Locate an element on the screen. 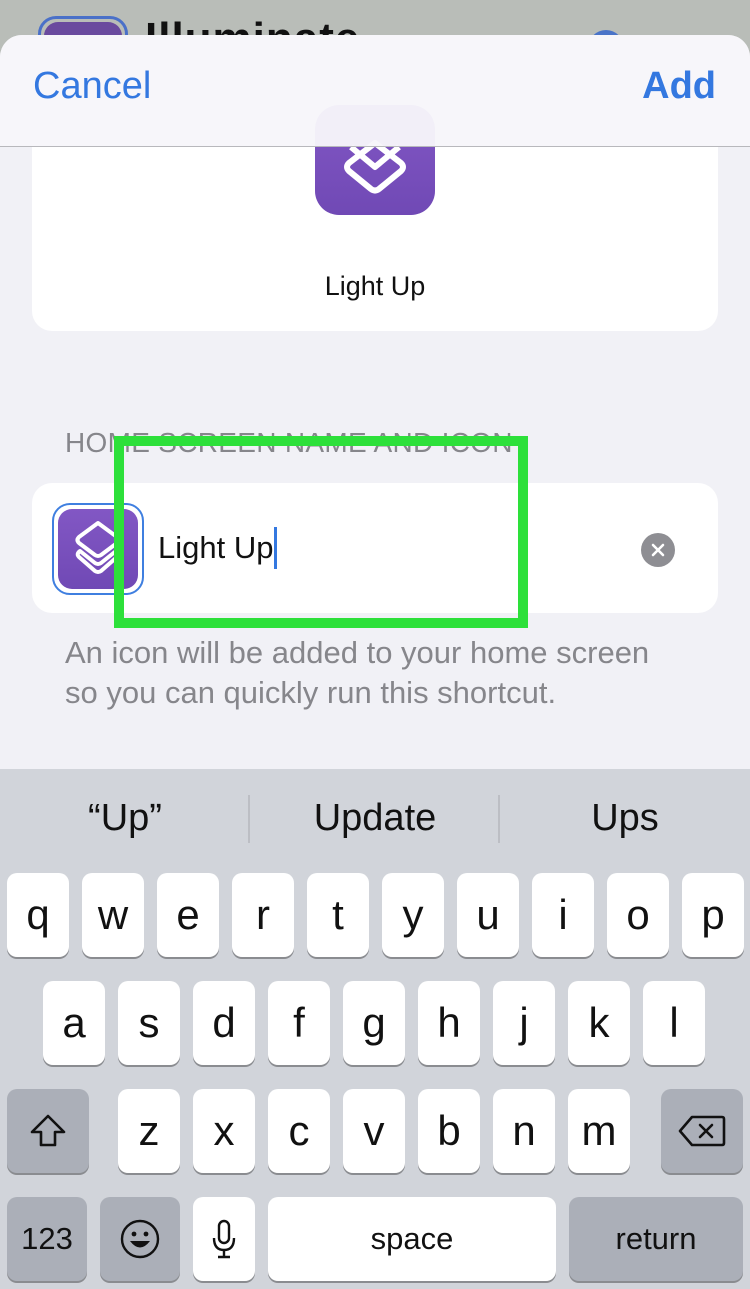 The width and height of the screenshot is (750, 1289). microphone-key is located at coordinates (224, 1239).